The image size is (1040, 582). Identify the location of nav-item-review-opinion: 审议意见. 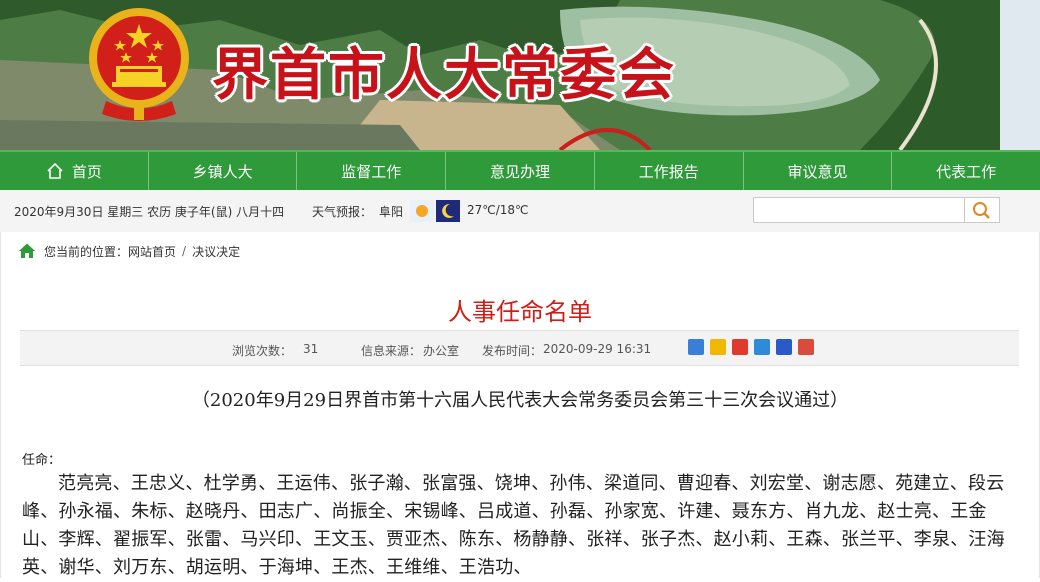
(818, 171).